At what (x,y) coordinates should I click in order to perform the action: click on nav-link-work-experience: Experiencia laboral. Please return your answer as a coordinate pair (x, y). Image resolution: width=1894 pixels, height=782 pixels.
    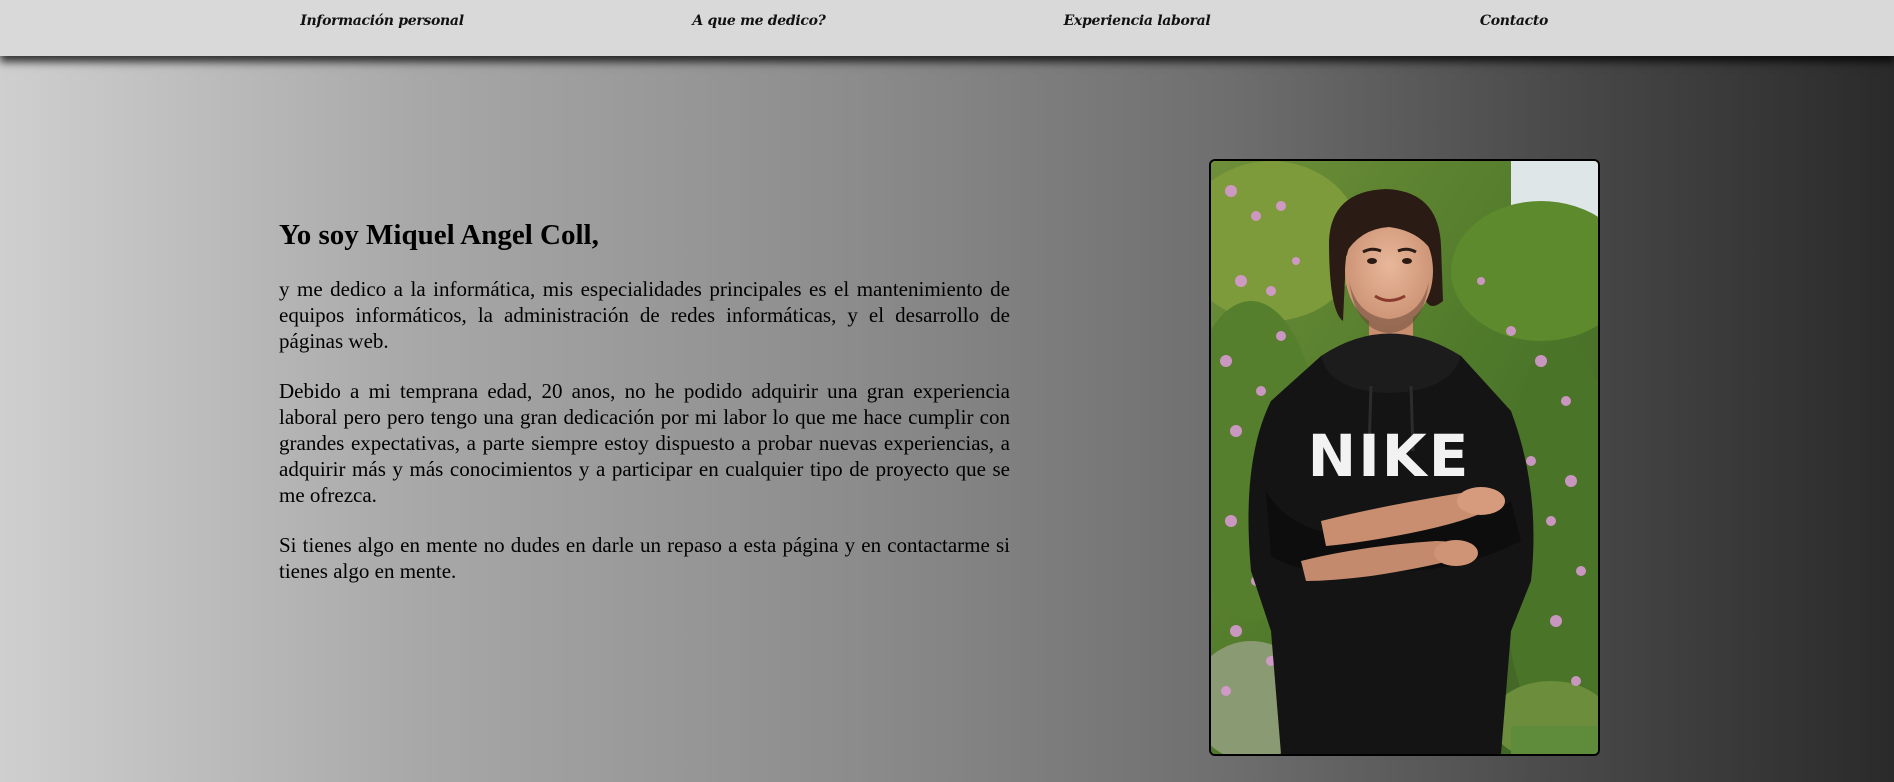
    Looking at the image, I should click on (1137, 21).